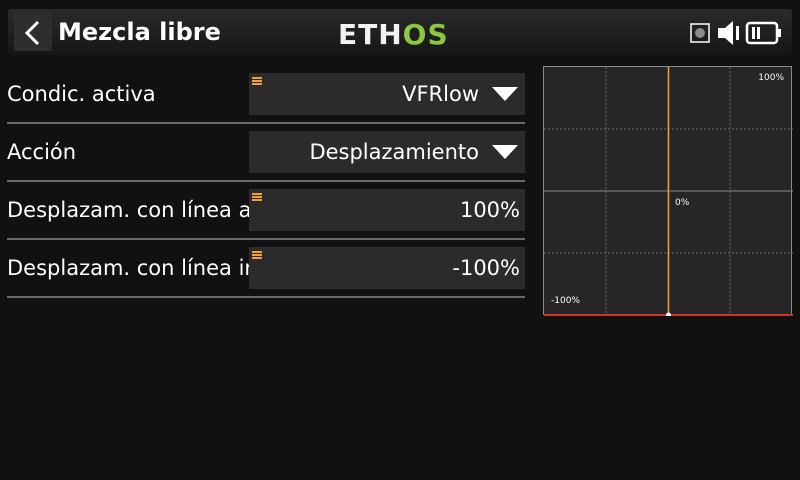 Image resolution: width=800 pixels, height=480 pixels. I want to click on field-value: VFRlow, so click(440, 94).